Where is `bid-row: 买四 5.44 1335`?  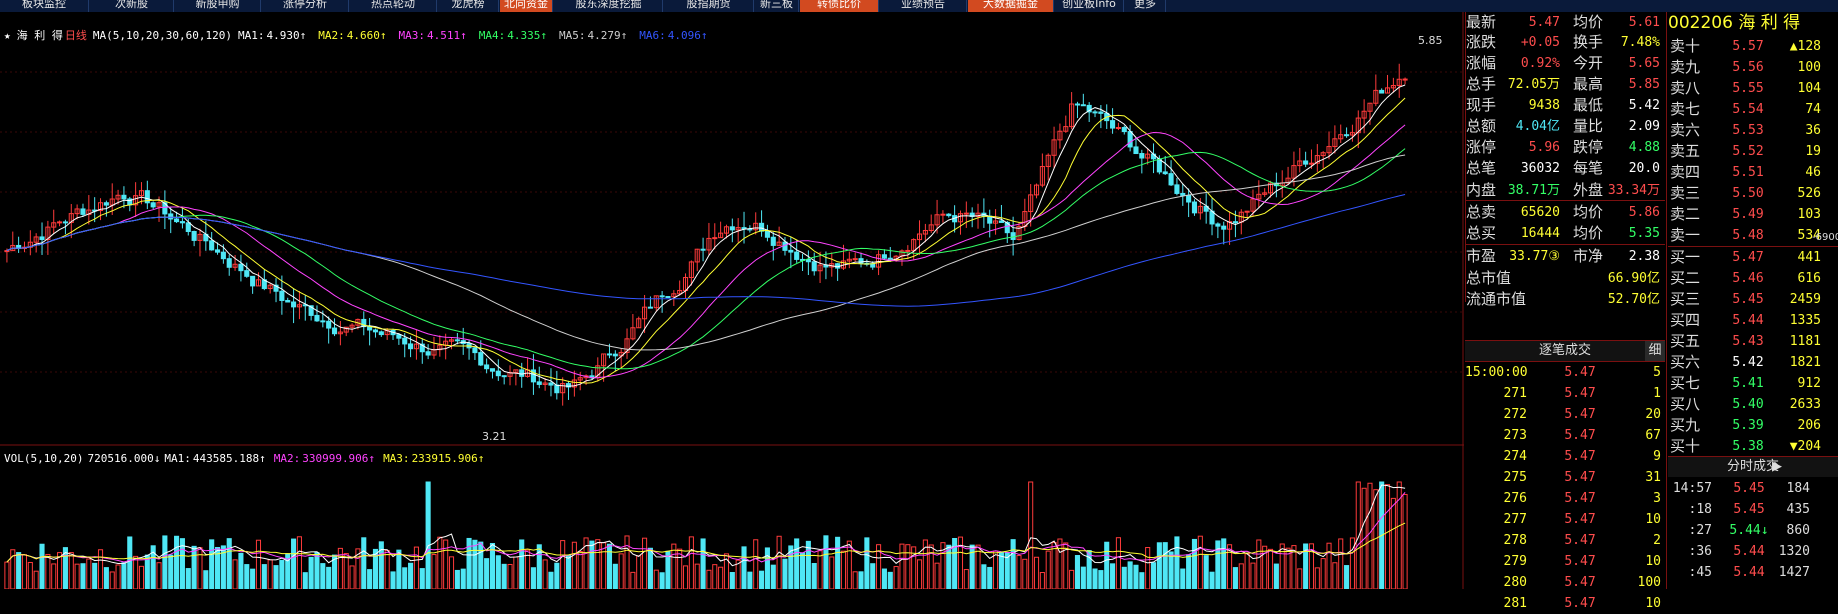 bid-row: 买四 5.44 1335 is located at coordinates (1753, 320).